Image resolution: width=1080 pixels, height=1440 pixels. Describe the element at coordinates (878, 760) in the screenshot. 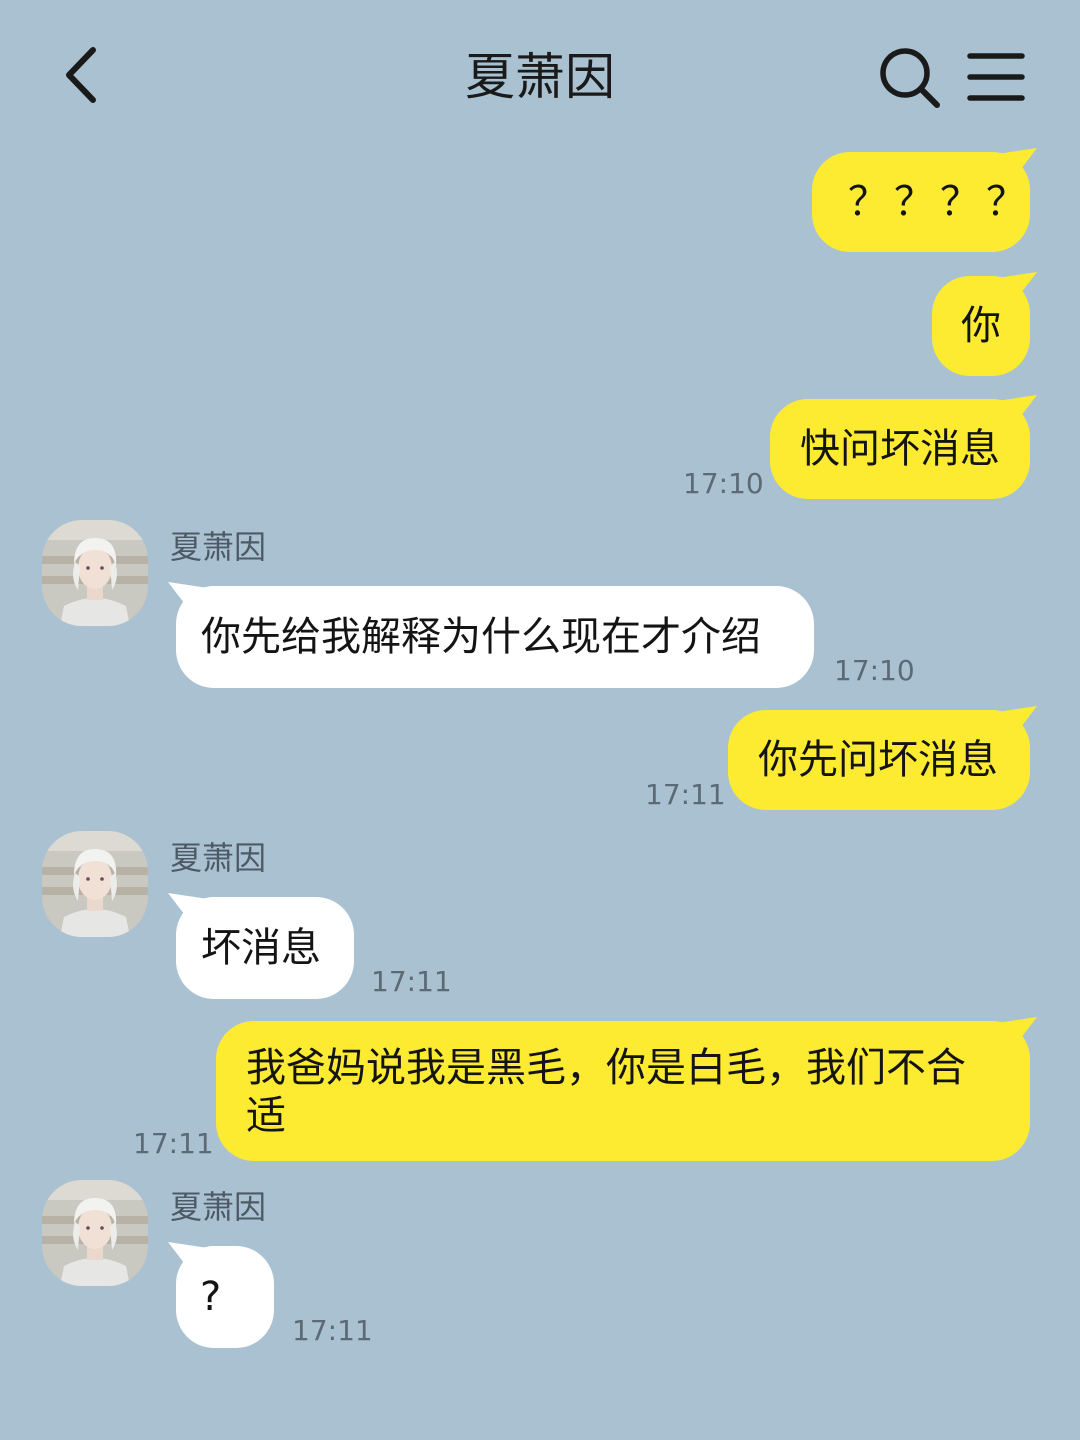

I see `message-text: 你先问坏消息` at that location.